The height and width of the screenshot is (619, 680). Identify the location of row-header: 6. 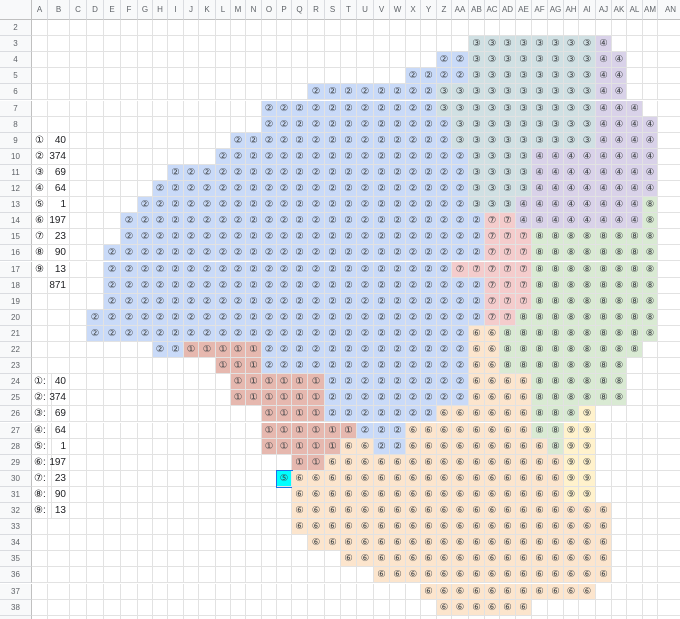
(16, 92).